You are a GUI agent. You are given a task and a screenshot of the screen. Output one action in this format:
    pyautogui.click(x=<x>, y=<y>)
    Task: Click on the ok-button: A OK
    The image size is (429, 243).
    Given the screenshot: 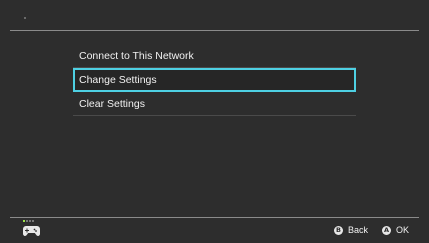 What is the action you would take?
    pyautogui.click(x=395, y=230)
    